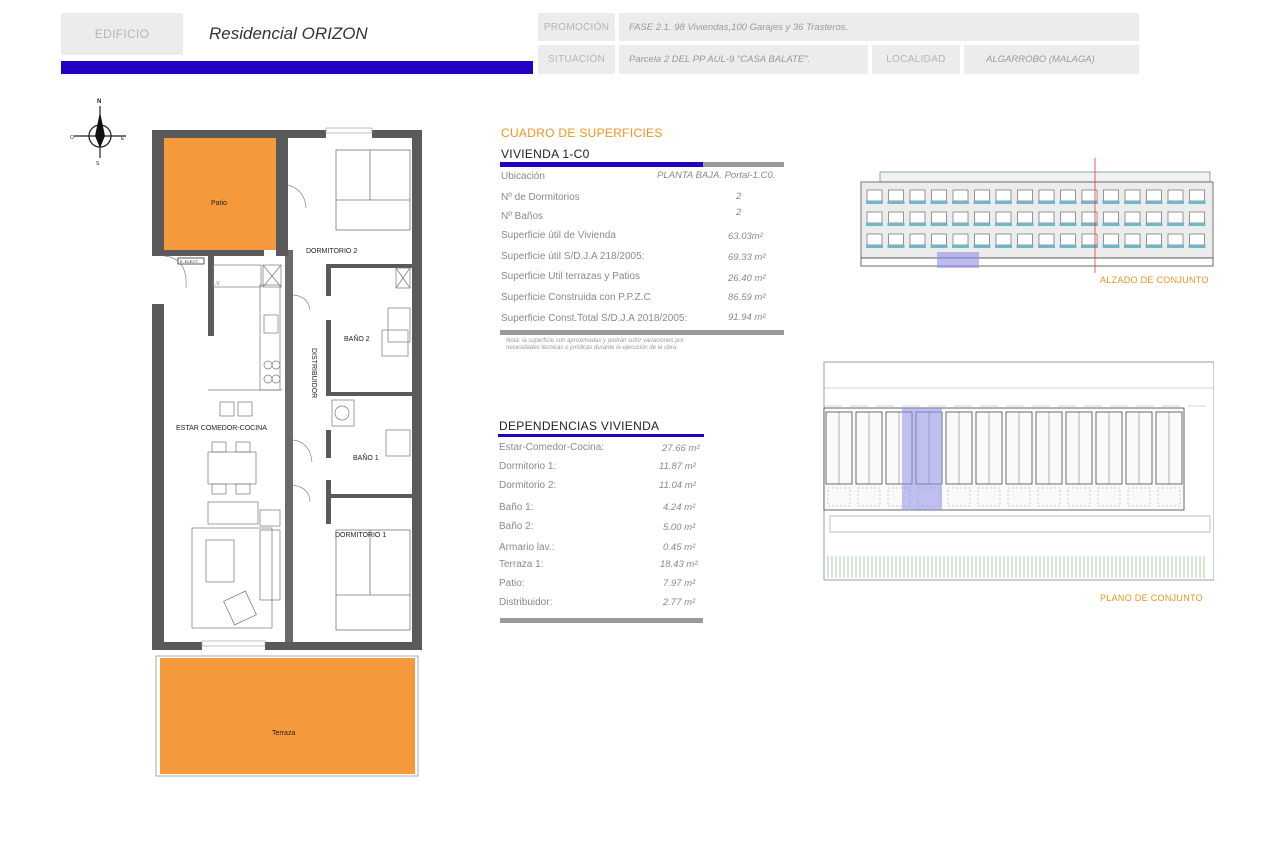  Describe the element at coordinates (189, 261) in the screenshot. I see `room-e-elect: E. ELECT.` at that location.